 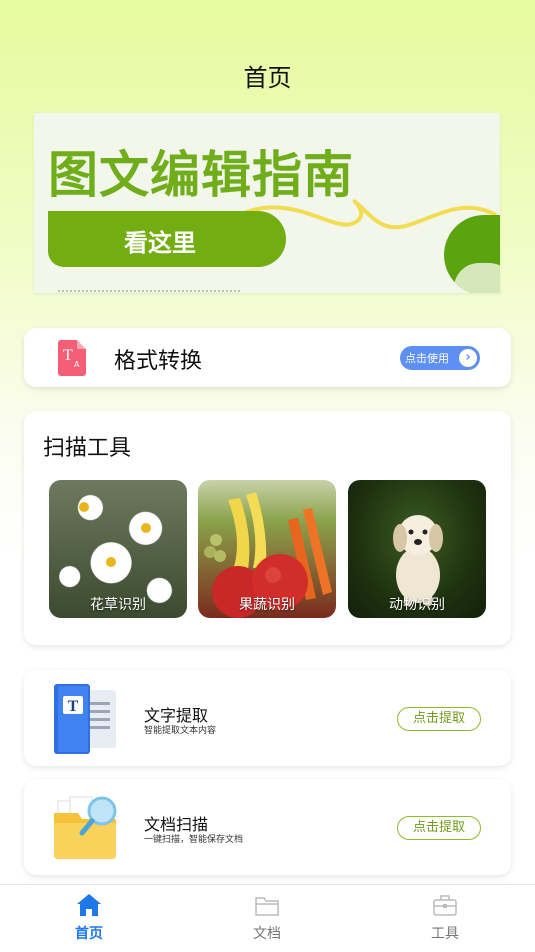 I want to click on chevron-right-icon: ›, so click(x=468, y=358).